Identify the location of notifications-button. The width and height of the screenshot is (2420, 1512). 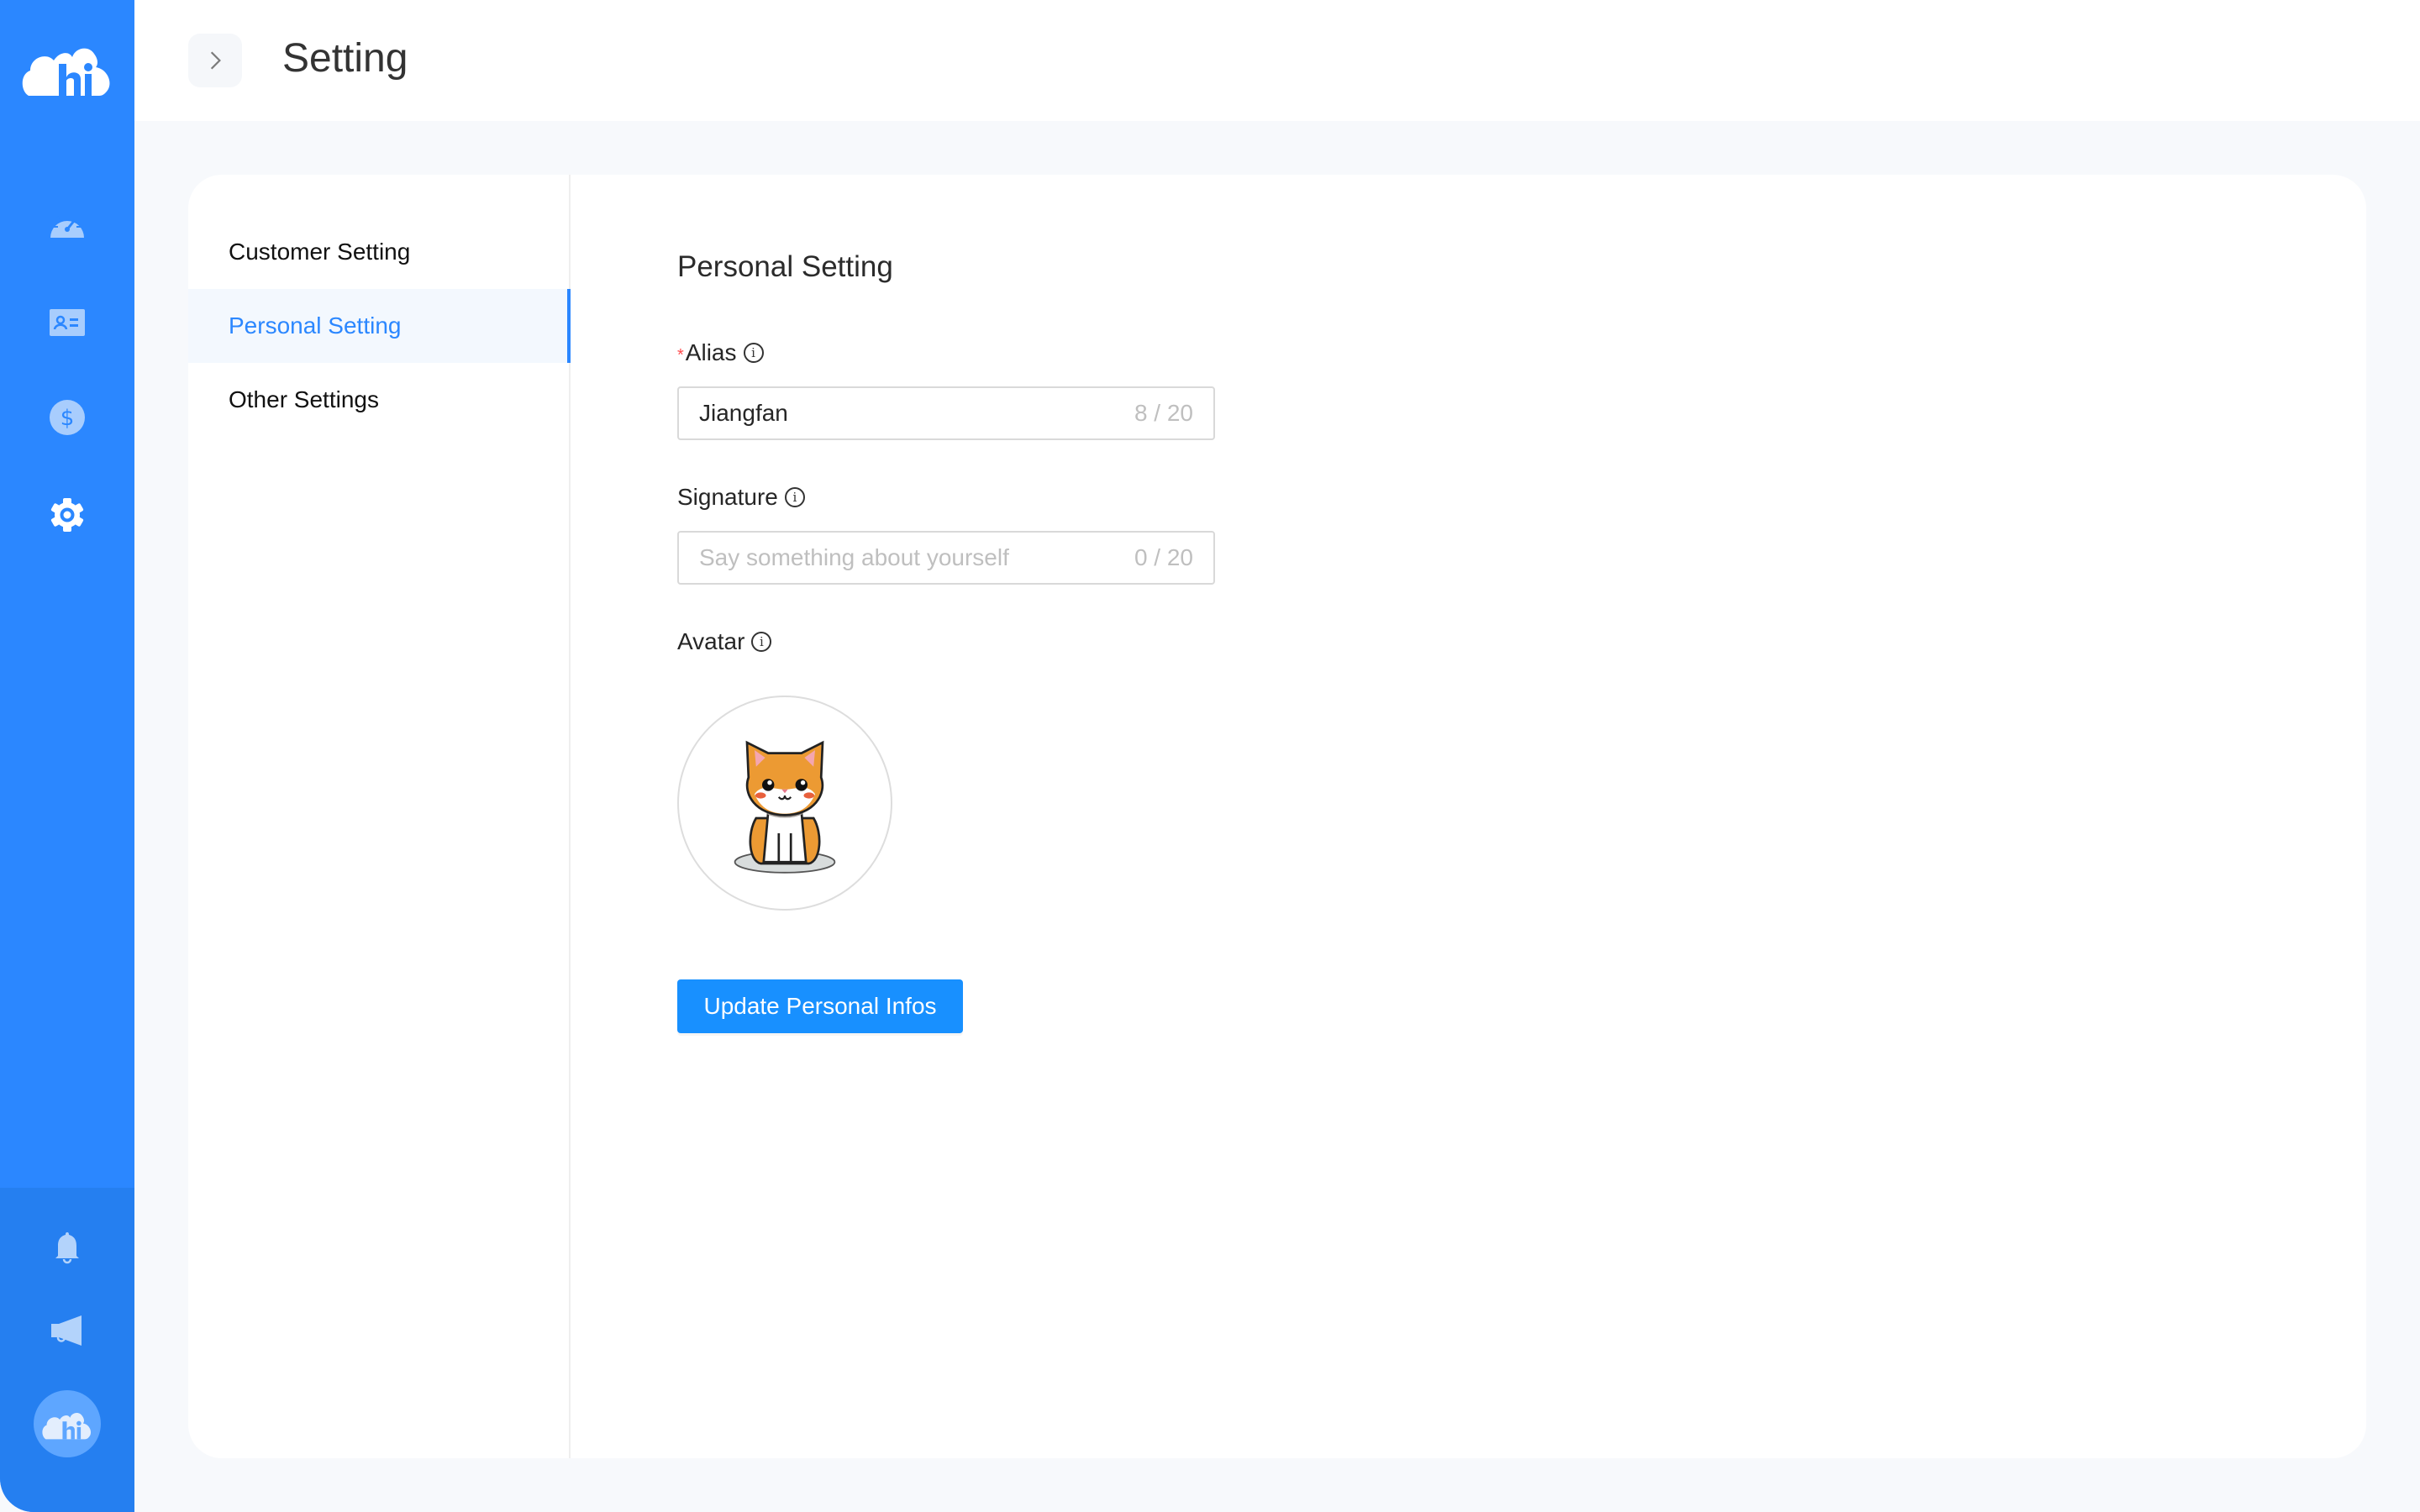
(67, 1247).